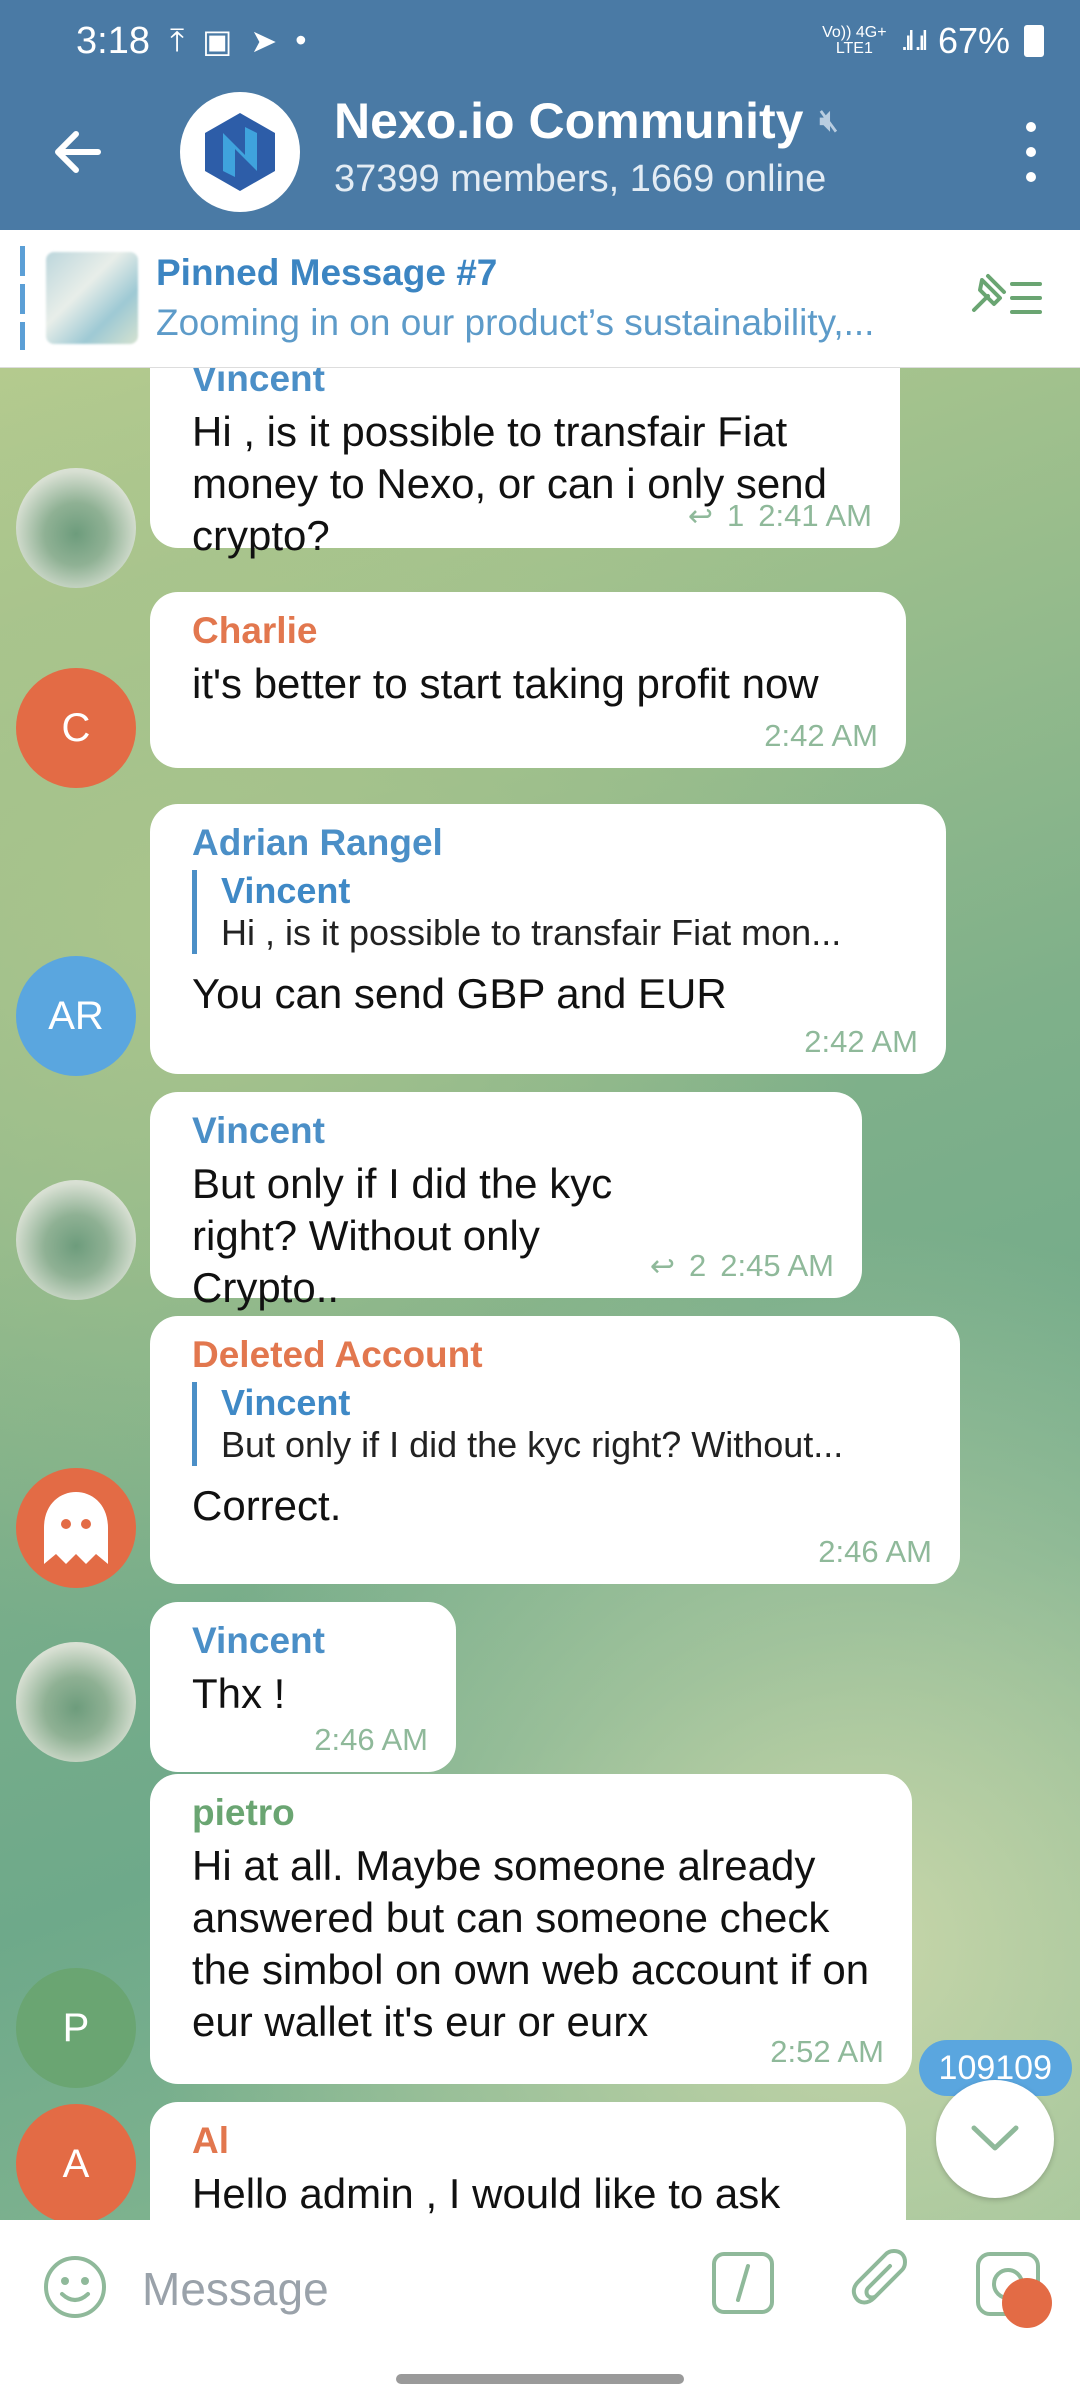 The height and width of the screenshot is (2400, 1080). What do you see at coordinates (264, 41) in the screenshot?
I see `telegram-icon: ➤` at bounding box center [264, 41].